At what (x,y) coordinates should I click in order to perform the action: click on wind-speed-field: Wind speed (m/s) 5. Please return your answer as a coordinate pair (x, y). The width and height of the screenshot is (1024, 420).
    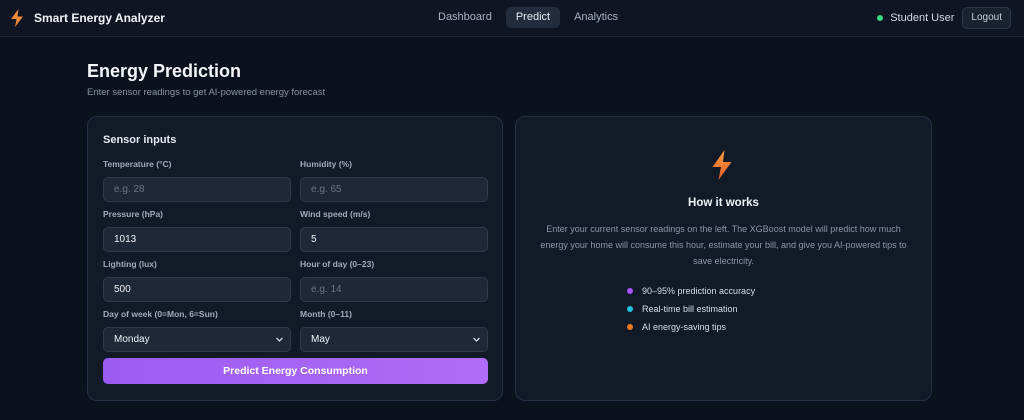
    Looking at the image, I should click on (394, 230).